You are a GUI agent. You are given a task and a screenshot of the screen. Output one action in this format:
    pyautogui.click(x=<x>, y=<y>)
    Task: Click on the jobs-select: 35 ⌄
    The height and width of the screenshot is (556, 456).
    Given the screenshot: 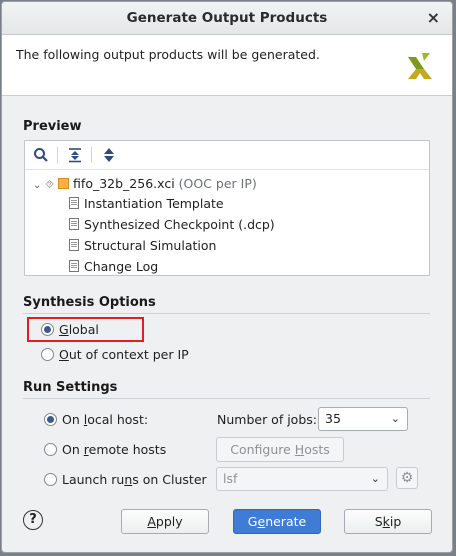 What is the action you would take?
    pyautogui.click(x=363, y=419)
    